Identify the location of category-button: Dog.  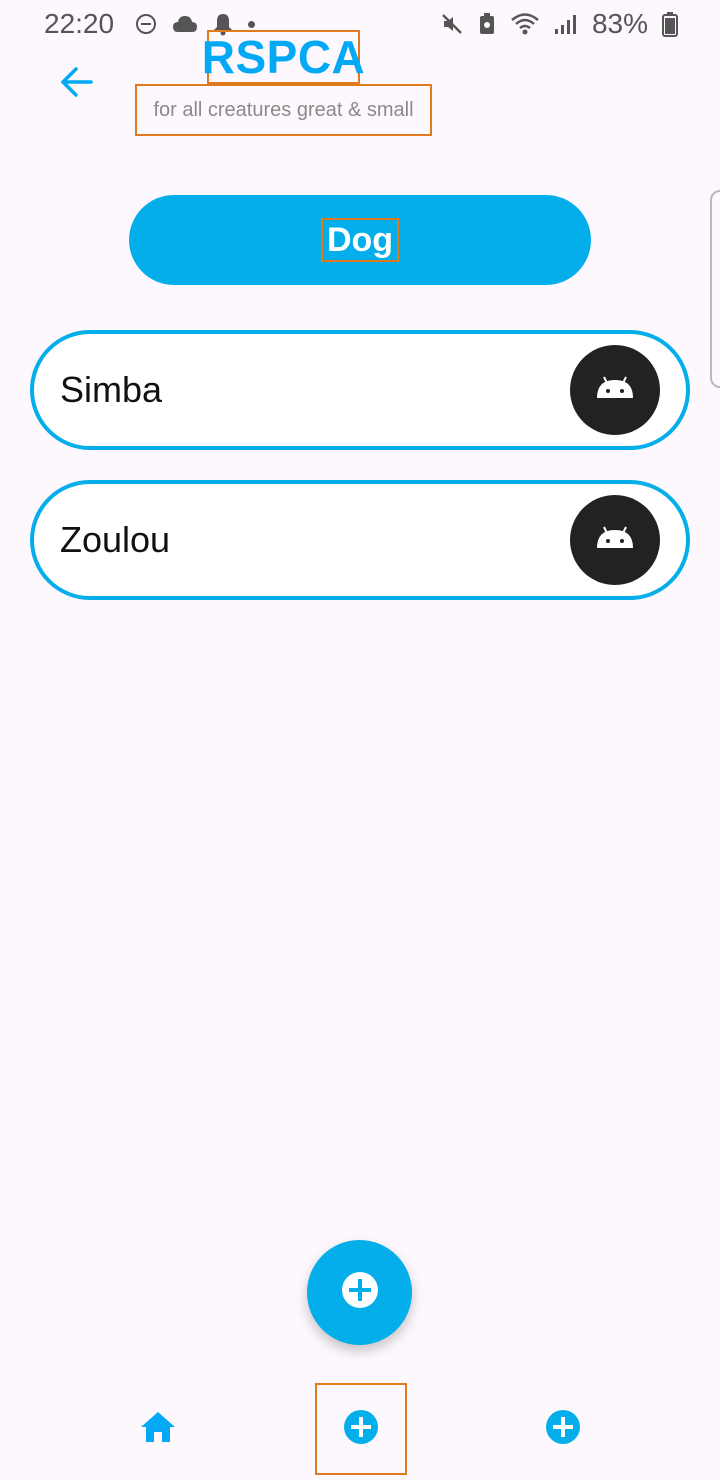
(360, 240).